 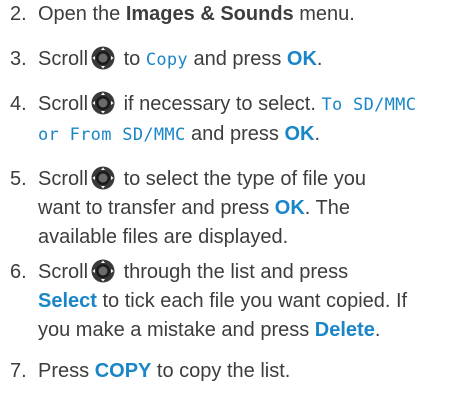 I want to click on step-text: you make a mistake and press, so click(x=176, y=330).